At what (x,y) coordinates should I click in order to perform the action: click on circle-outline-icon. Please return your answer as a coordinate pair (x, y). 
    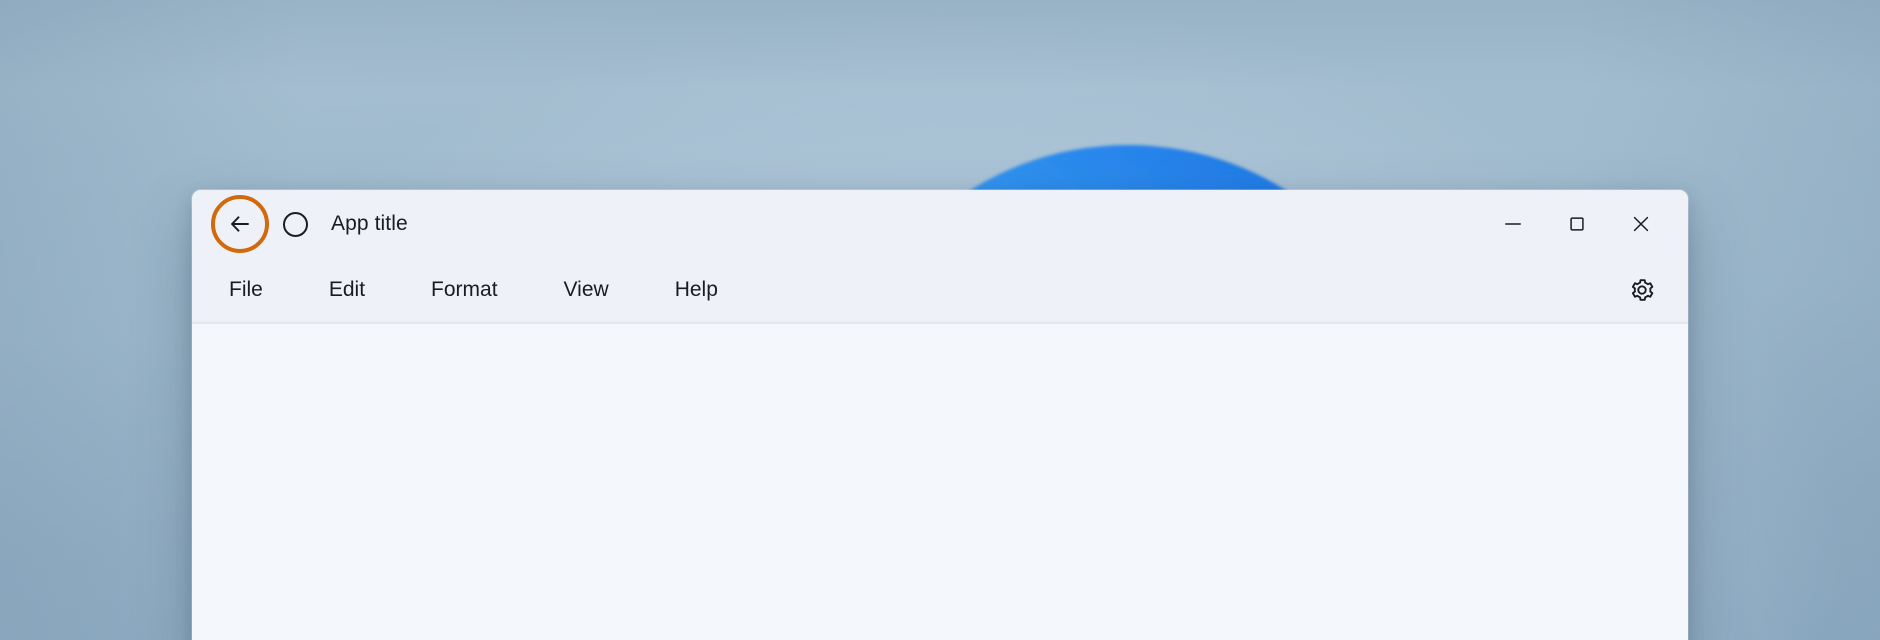
    Looking at the image, I should click on (295, 224).